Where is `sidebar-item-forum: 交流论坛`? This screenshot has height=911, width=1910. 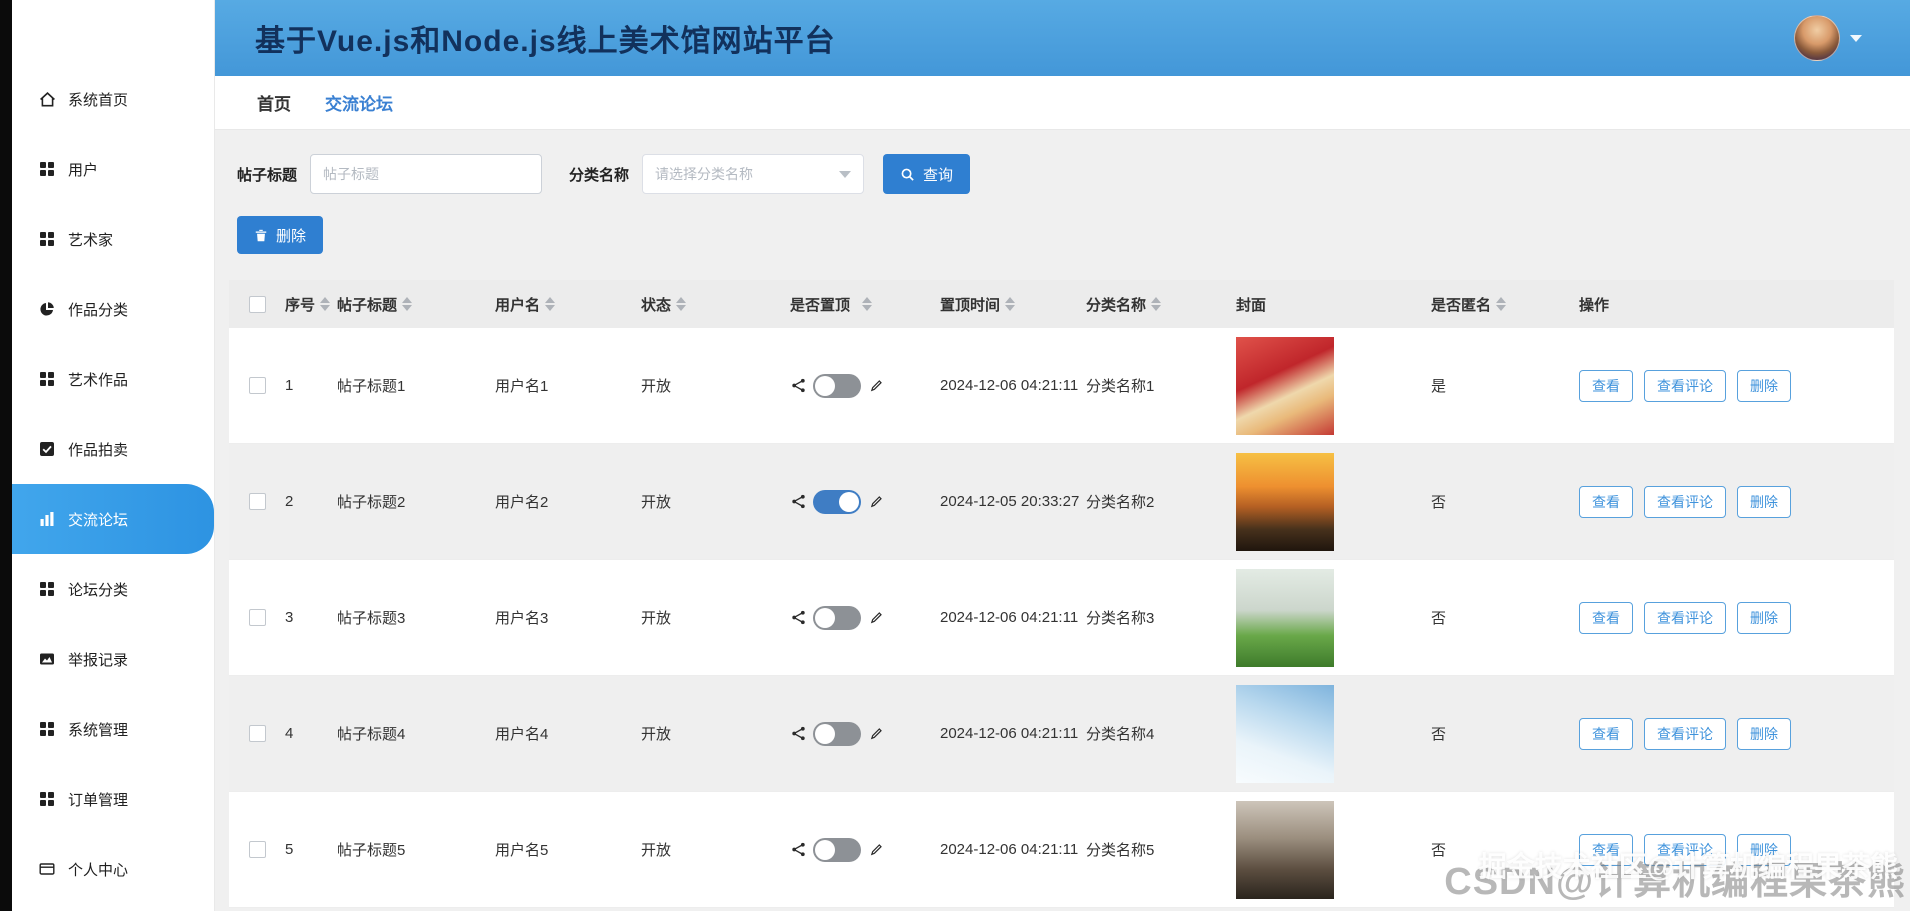 sidebar-item-forum: 交流论坛 is located at coordinates (113, 519).